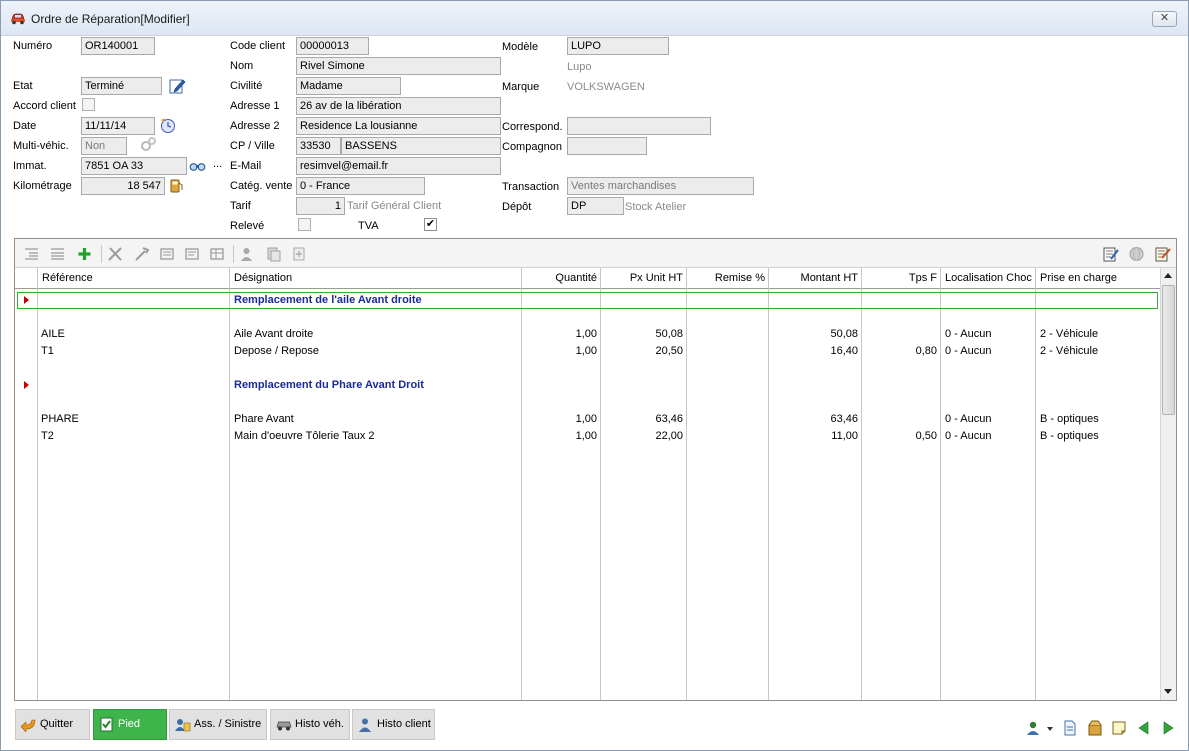 This screenshot has height=751, width=1189. What do you see at coordinates (618, 46) in the screenshot?
I see `modele-field: LUPO` at bounding box center [618, 46].